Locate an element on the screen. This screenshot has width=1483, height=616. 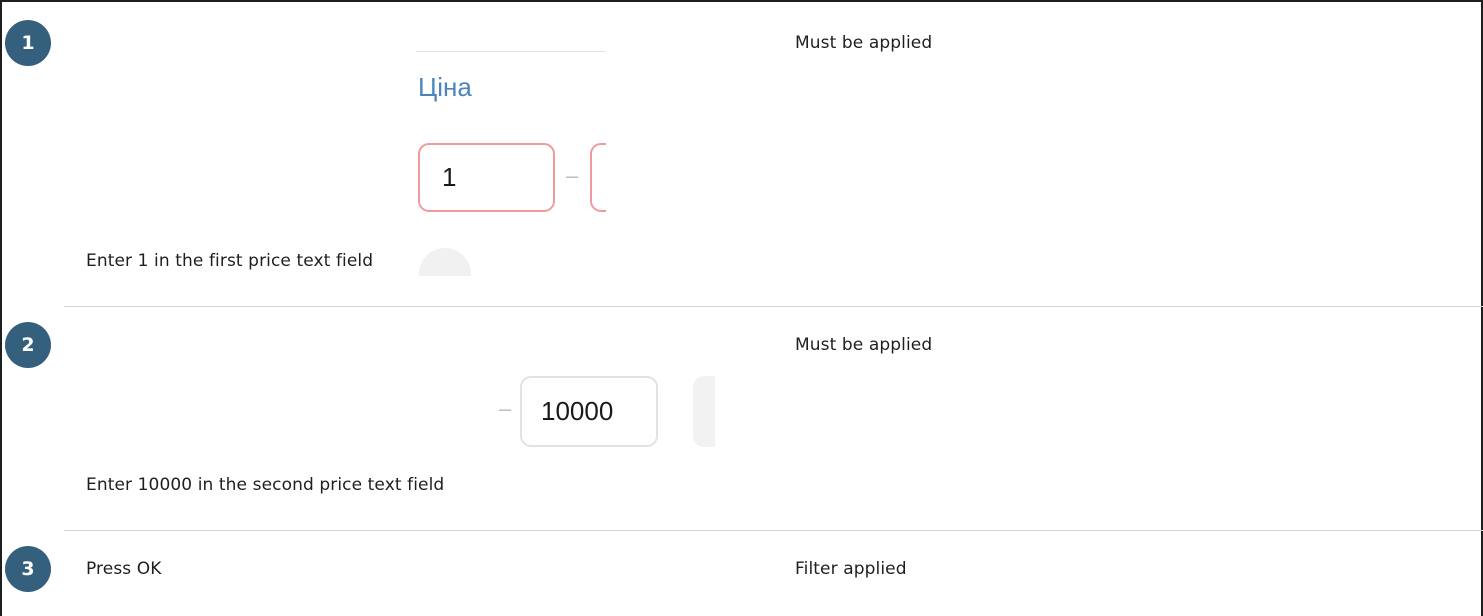
step-expected-result: Filter applied is located at coordinates (851, 569).